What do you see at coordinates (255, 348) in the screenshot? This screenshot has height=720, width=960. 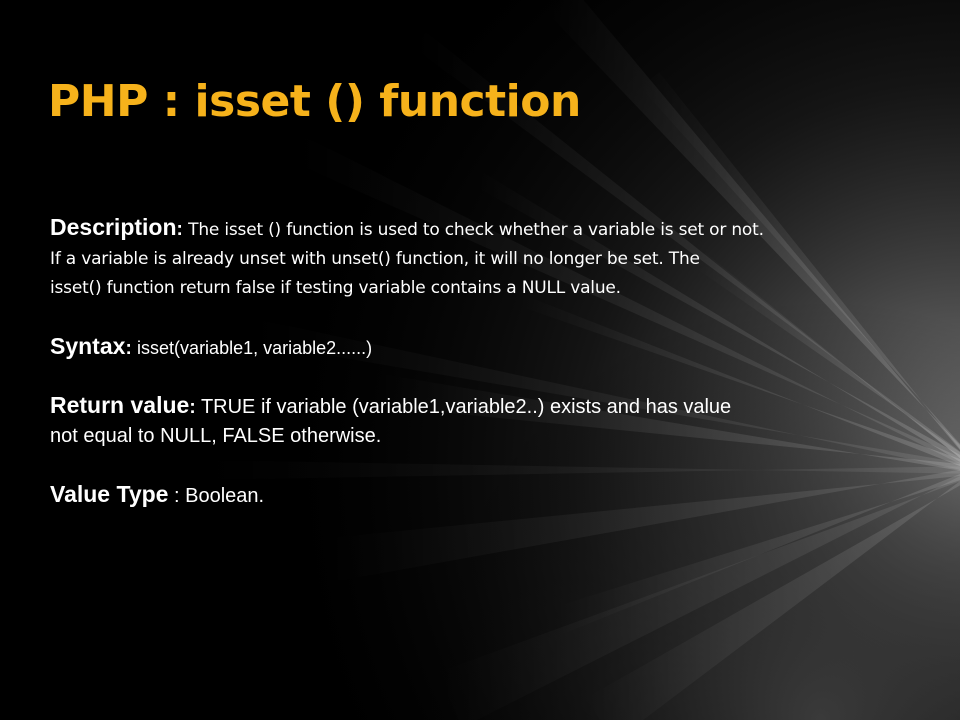 I see `syntax-text: isset(variable1, variable2......)` at bounding box center [255, 348].